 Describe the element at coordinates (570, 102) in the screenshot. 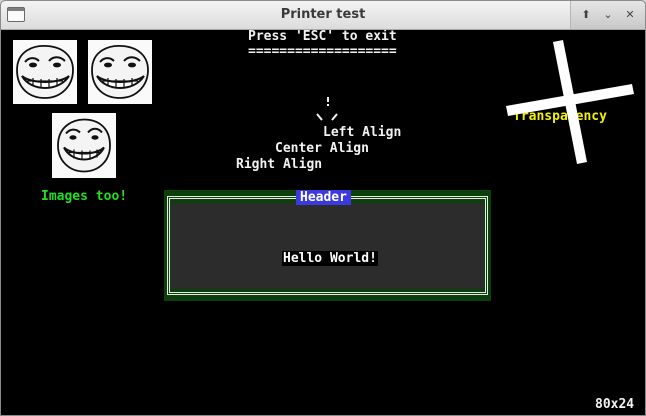

I see `transparency-cross-icon` at that location.